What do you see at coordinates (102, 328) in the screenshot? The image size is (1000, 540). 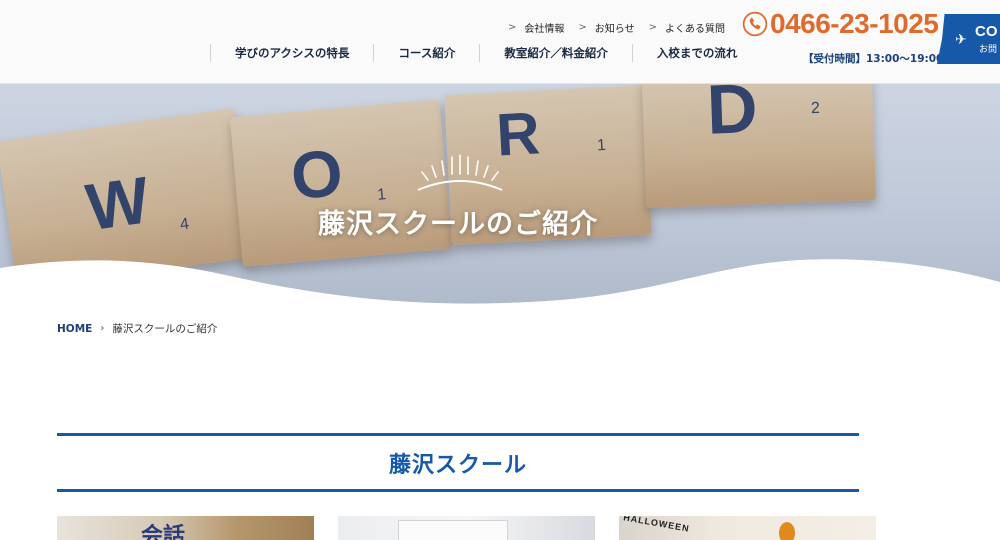 I see `chevron-right-icon: ›` at bounding box center [102, 328].